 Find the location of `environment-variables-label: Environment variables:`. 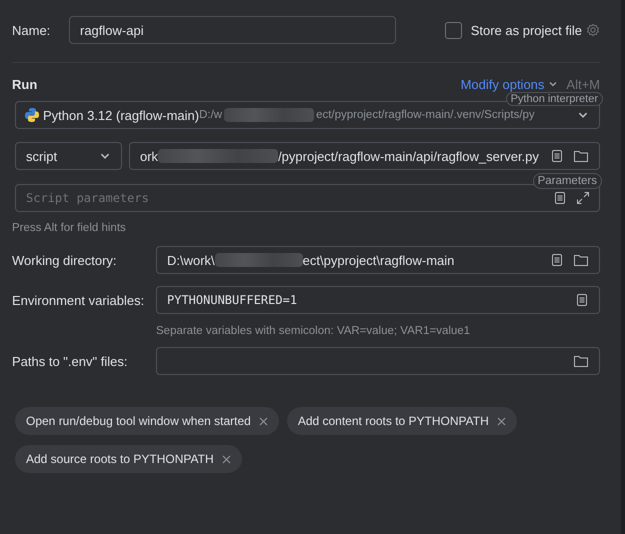

environment-variables-label: Environment variables: is located at coordinates (79, 300).